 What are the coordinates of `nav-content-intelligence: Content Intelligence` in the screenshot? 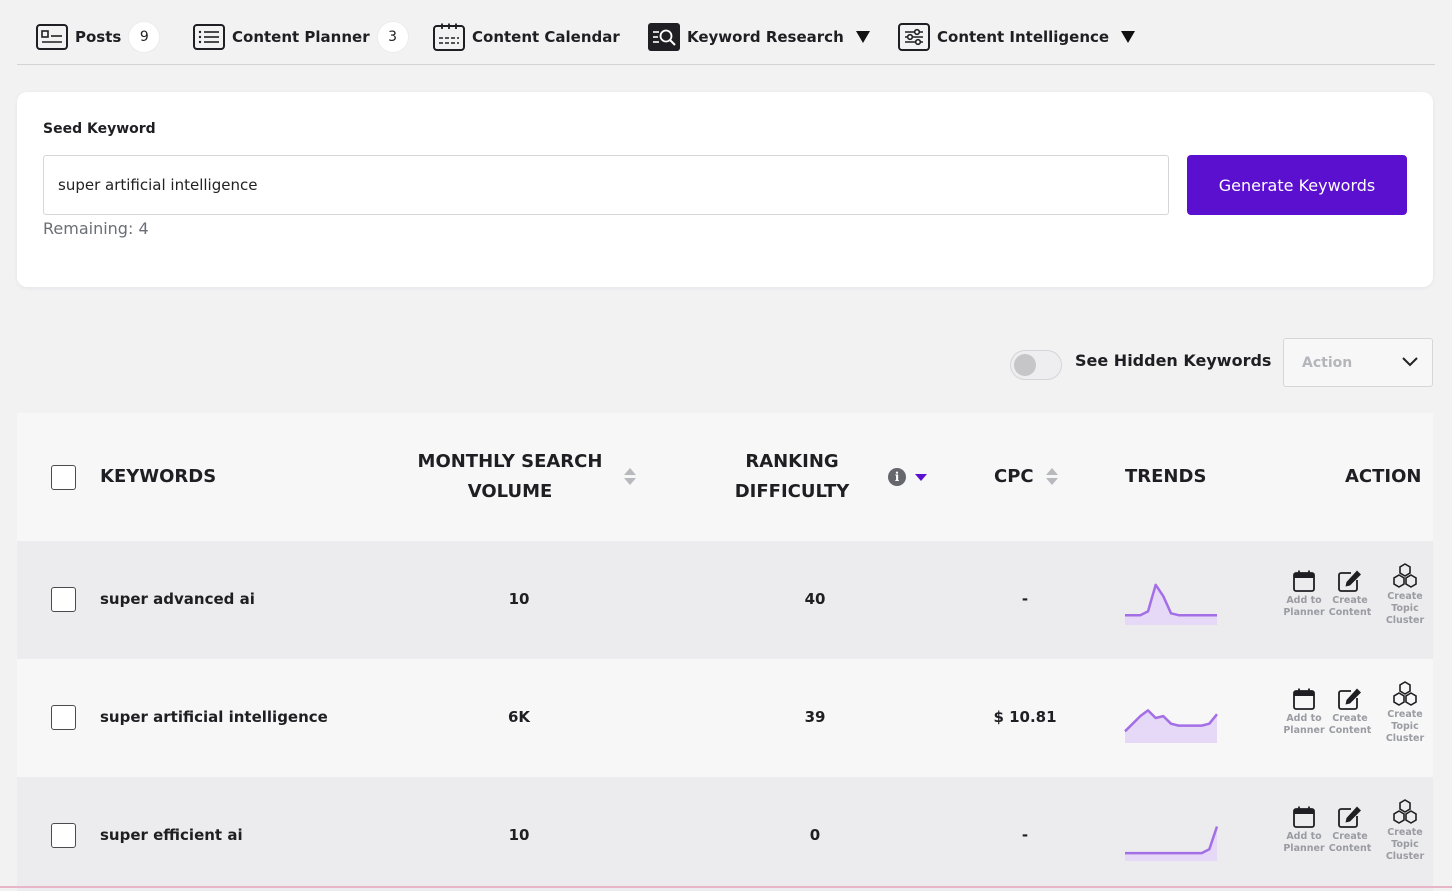 It's located at (1017, 37).